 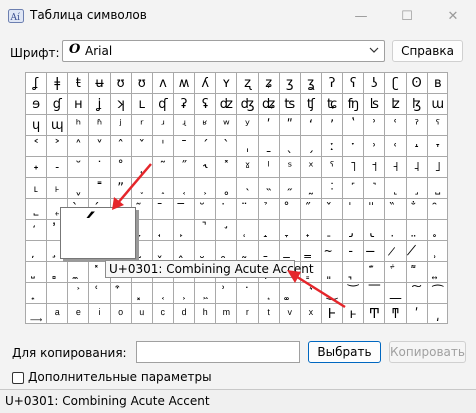 I want to click on character-cell: ̢, so click(x=375, y=230).